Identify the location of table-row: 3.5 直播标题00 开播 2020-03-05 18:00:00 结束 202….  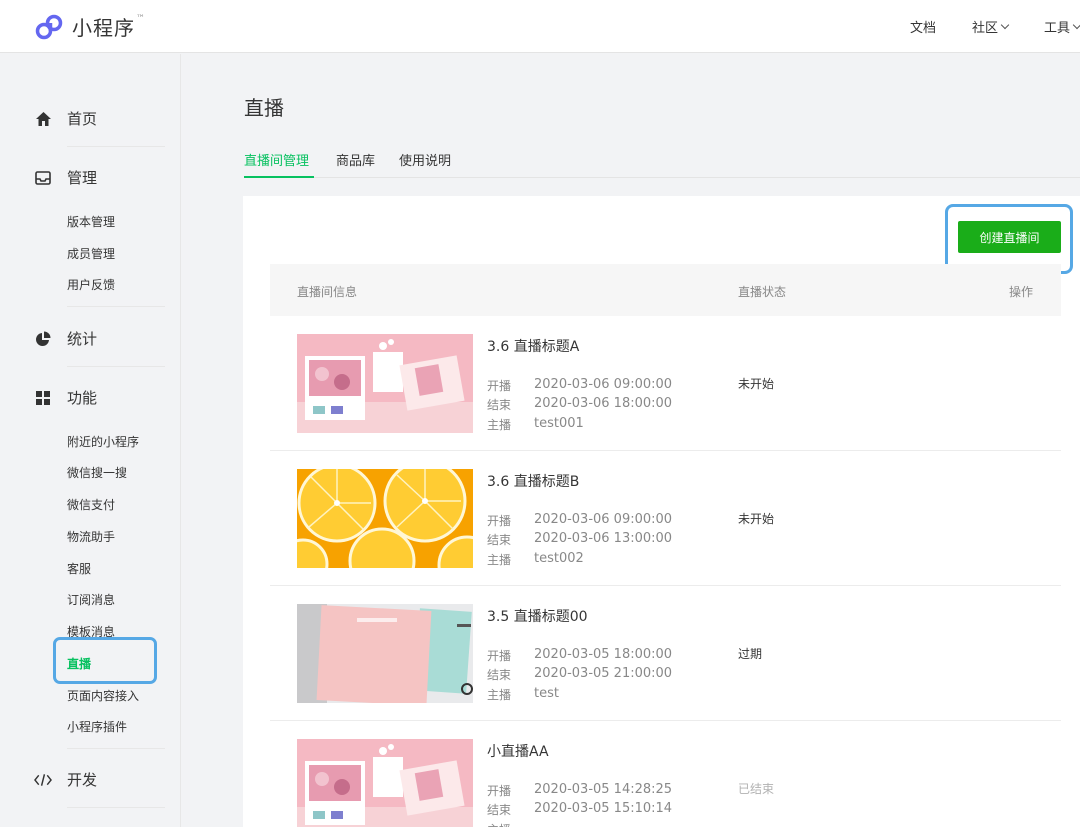
(665, 653).